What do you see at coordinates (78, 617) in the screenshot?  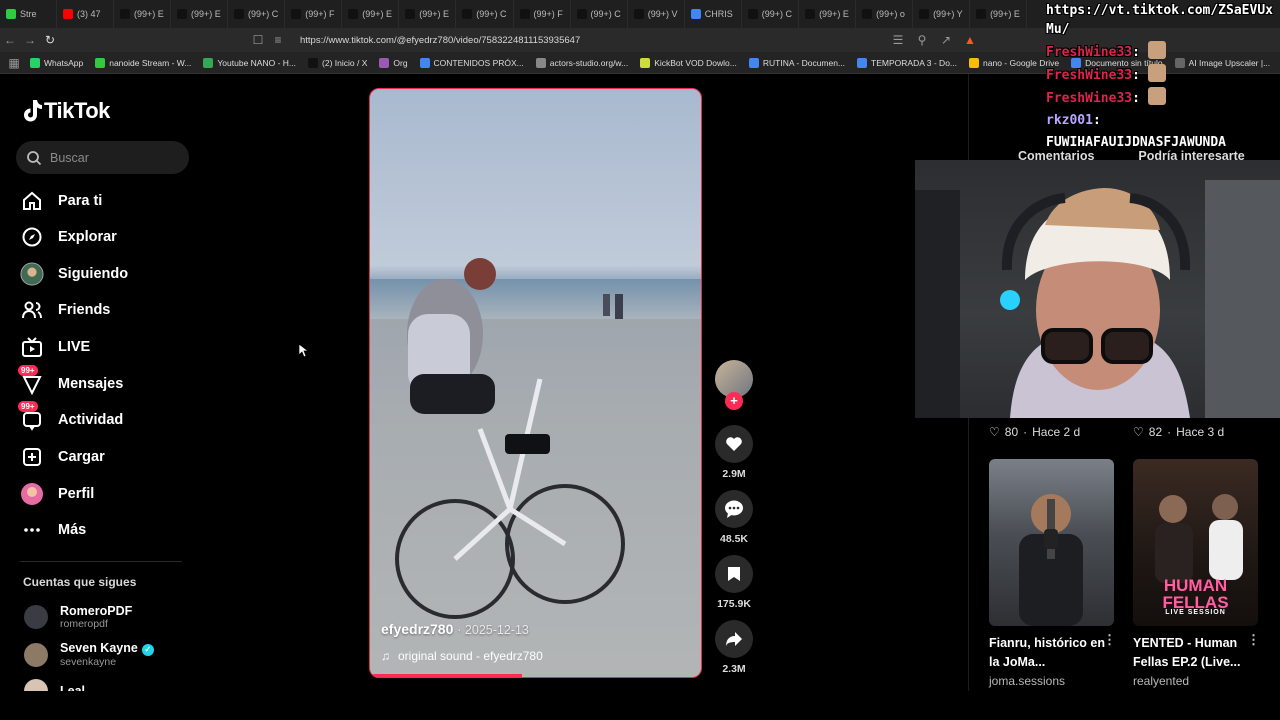 I see `following-account: RomeroPDF romeropdf` at bounding box center [78, 617].